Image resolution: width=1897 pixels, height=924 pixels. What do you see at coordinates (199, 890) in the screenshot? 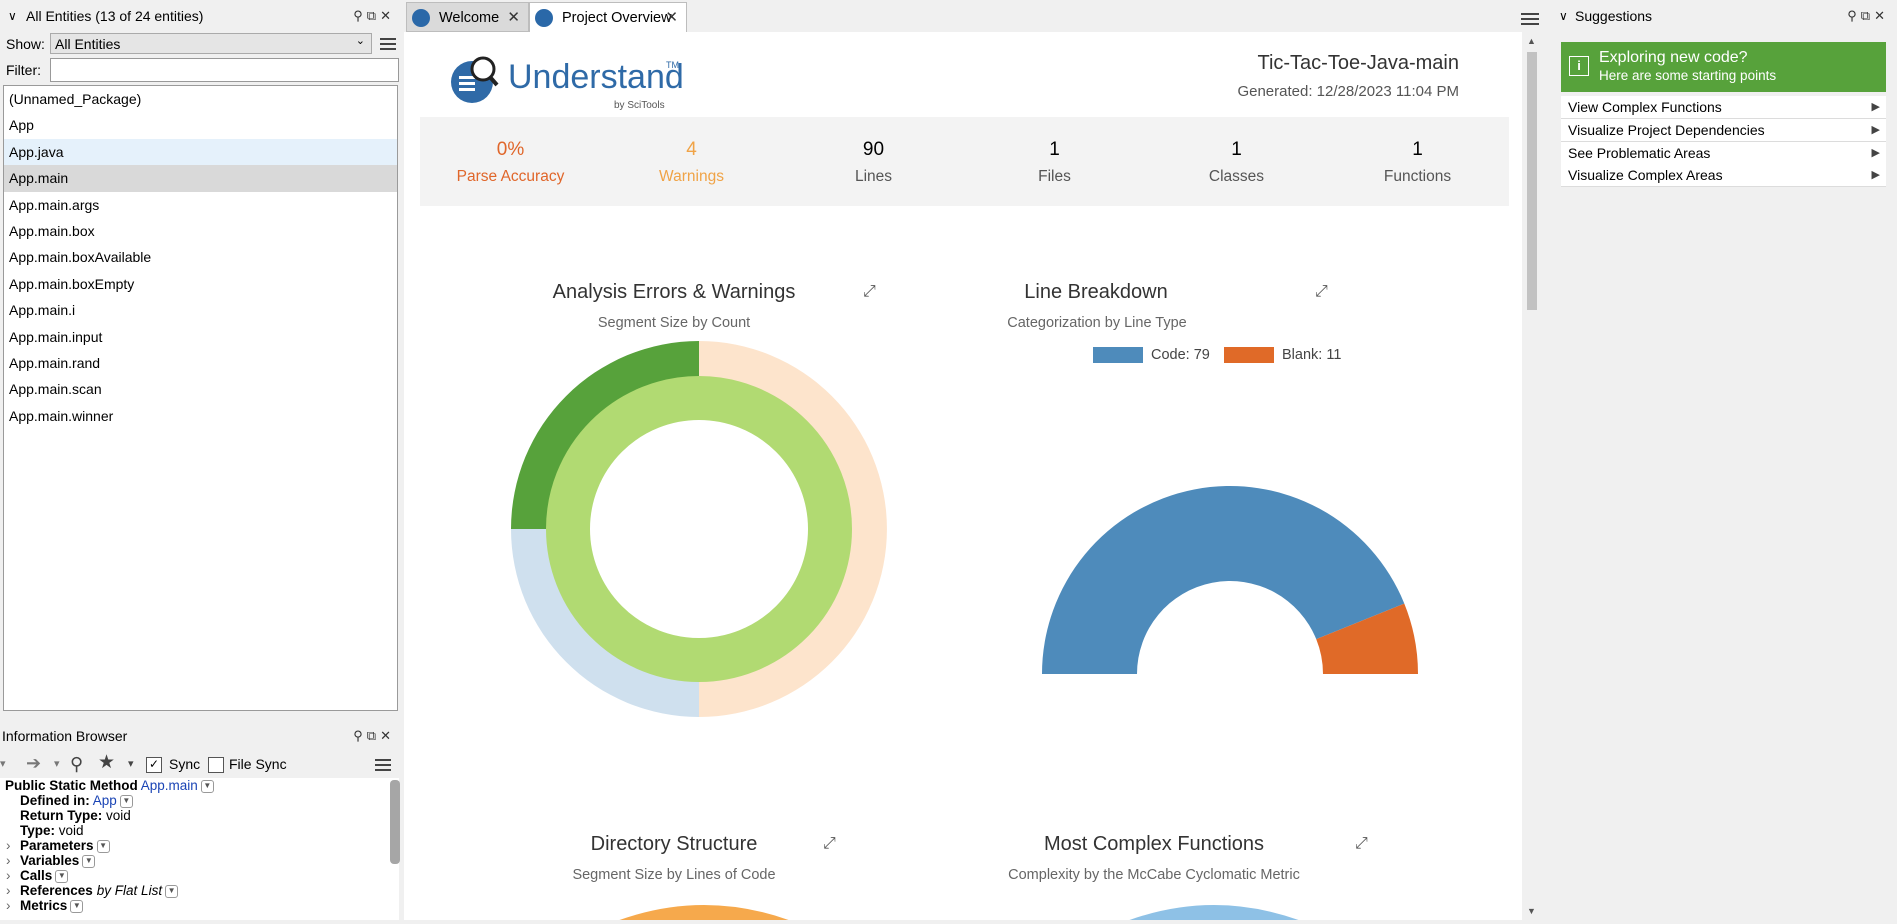
I see `info-section-references: › References by Flat List ▼` at bounding box center [199, 890].